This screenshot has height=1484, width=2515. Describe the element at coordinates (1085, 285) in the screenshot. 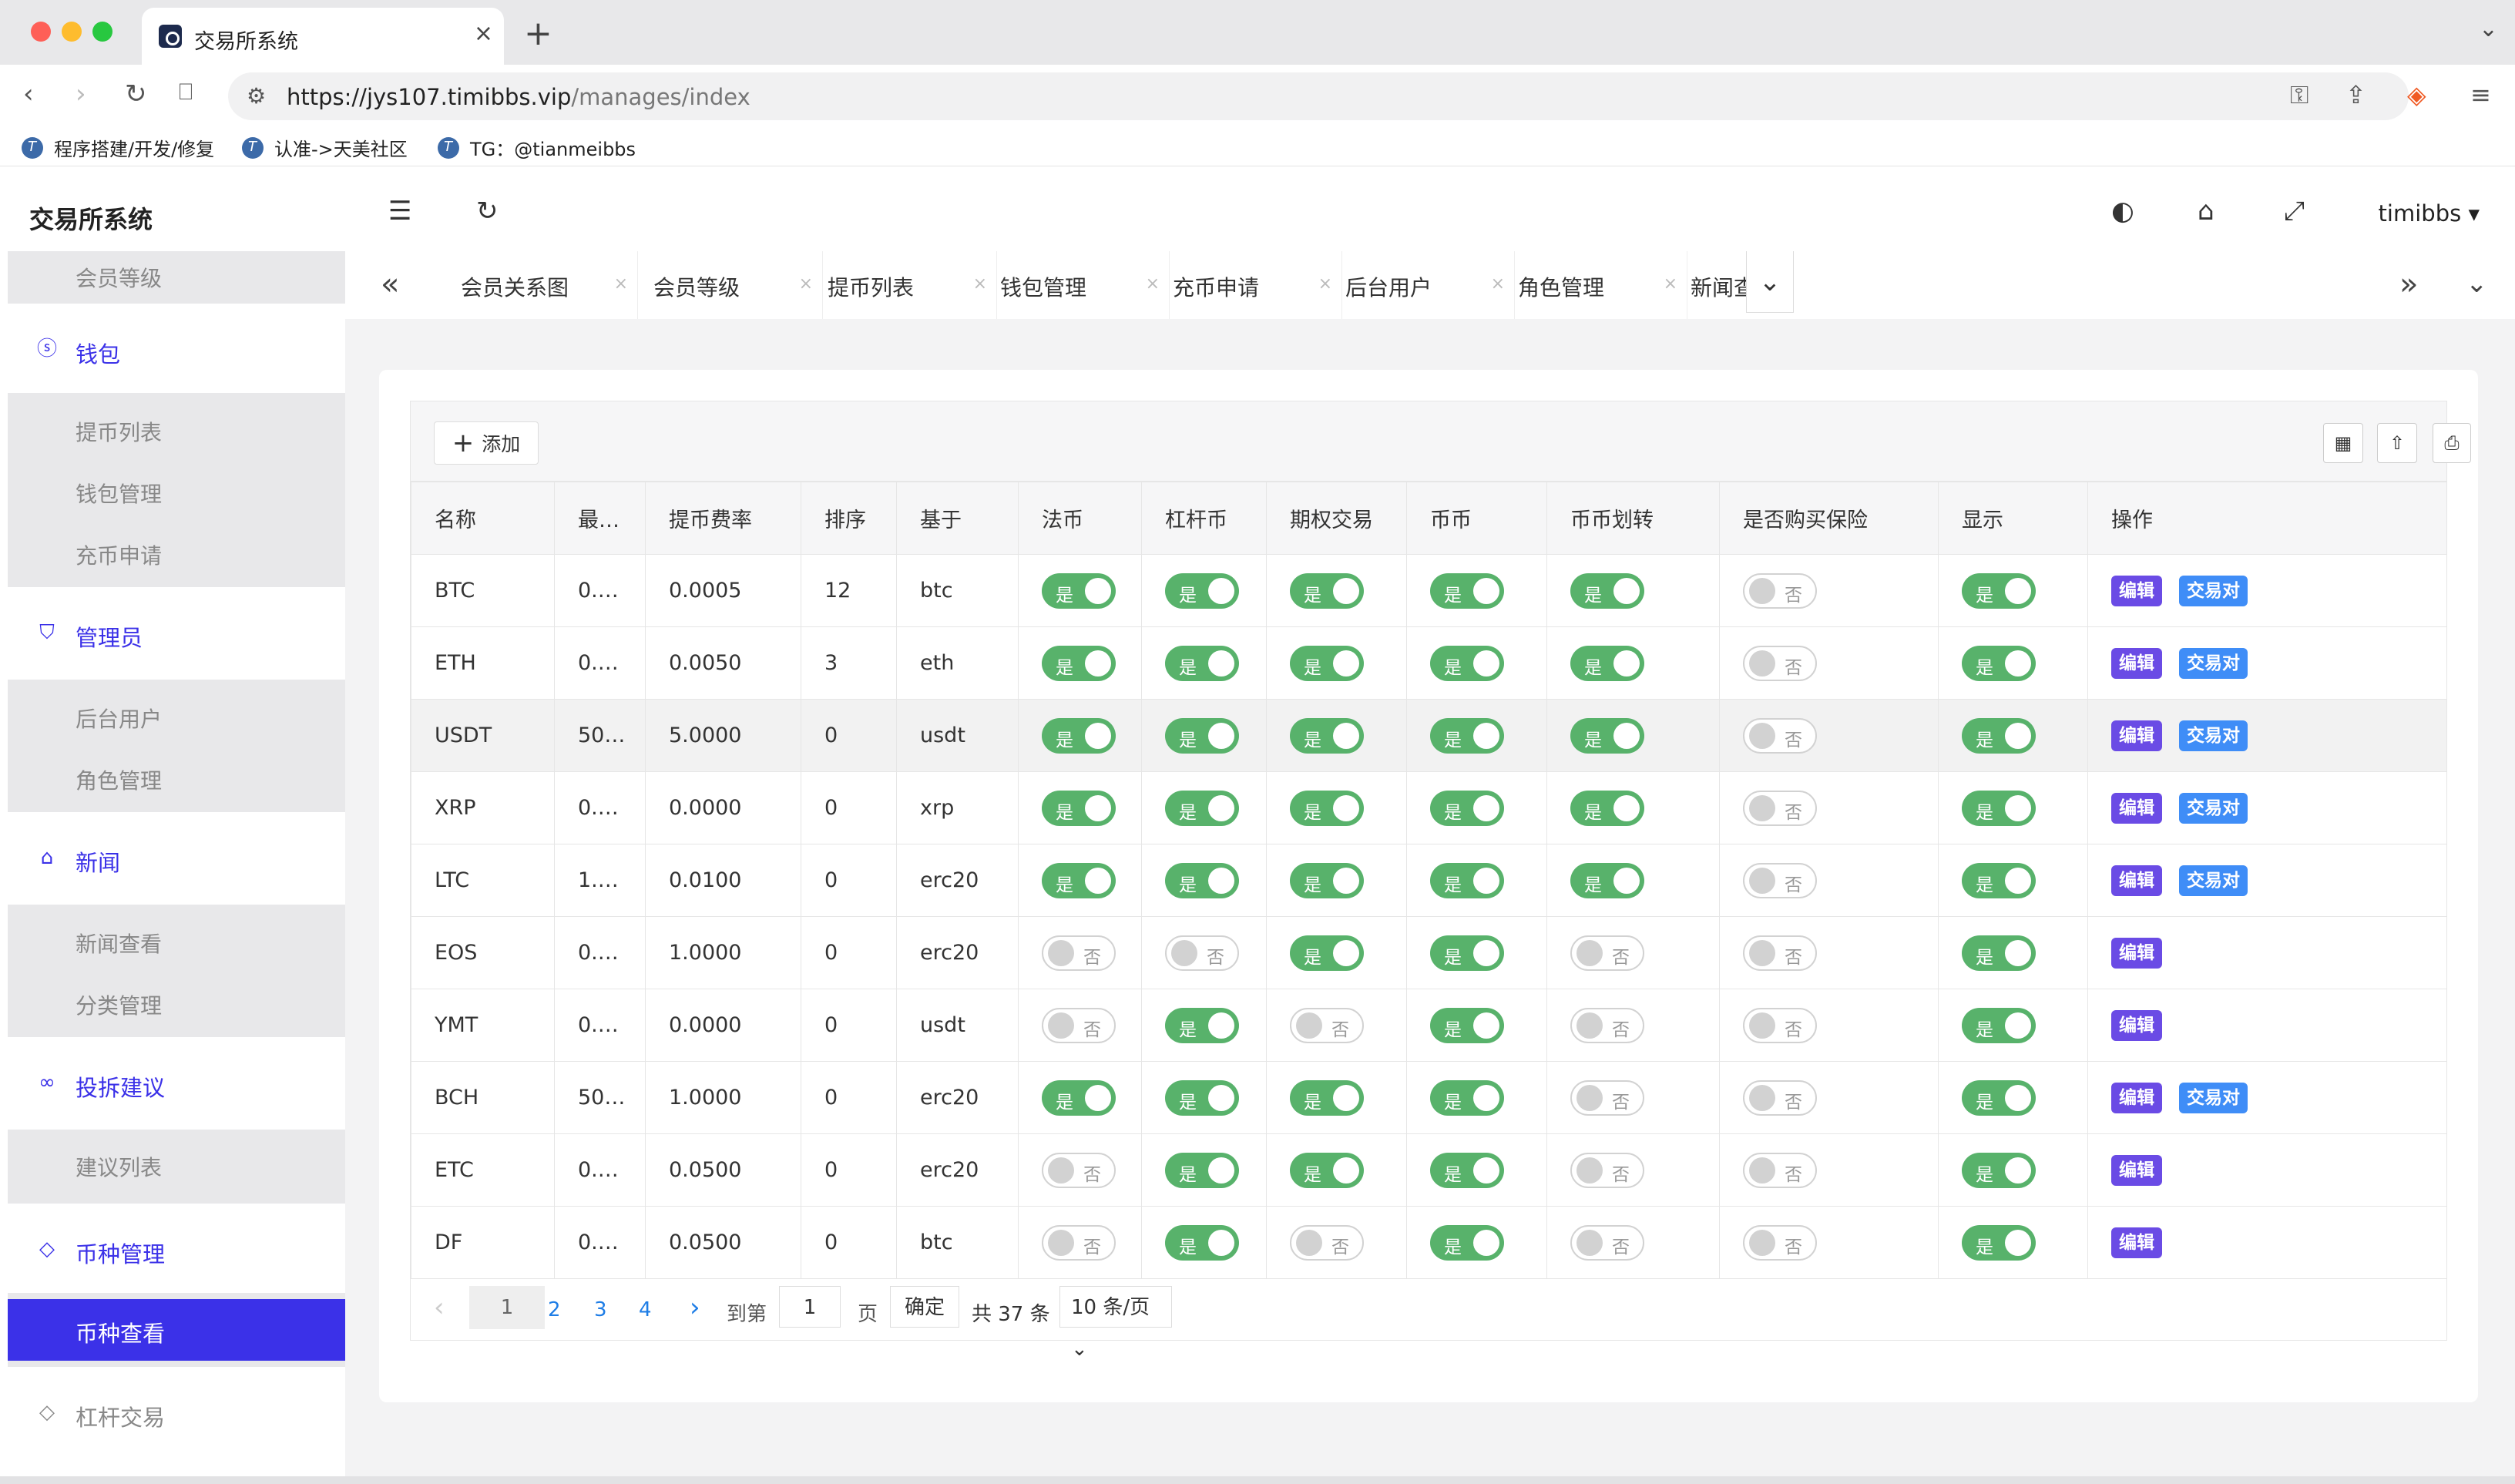

I see `page-tab: 钱包管理 ×` at that location.